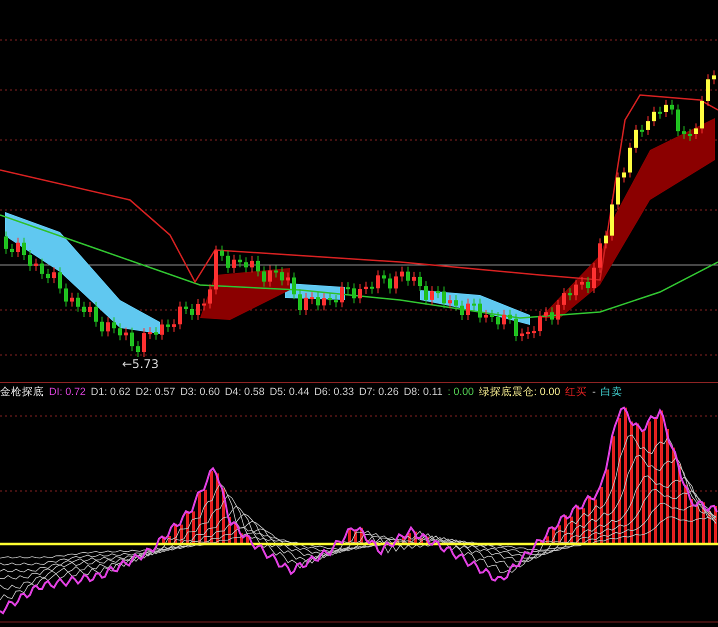 The image size is (718, 627). Describe the element at coordinates (611, 392) in the screenshot. I see `indicator-value: 白卖` at that location.